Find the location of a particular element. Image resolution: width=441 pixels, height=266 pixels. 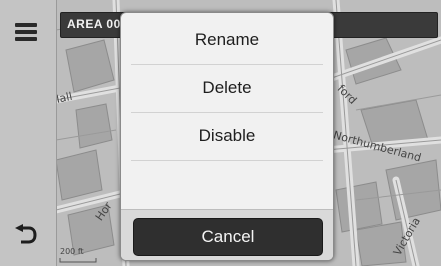

menu-button is located at coordinates (26, 32).